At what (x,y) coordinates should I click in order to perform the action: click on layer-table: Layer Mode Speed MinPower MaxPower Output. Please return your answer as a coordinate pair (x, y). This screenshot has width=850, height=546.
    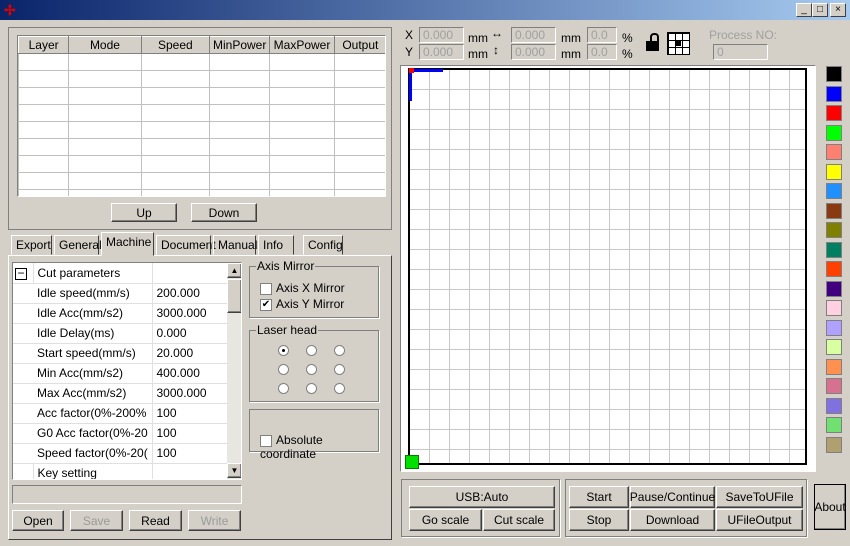
    Looking at the image, I should click on (201, 116).